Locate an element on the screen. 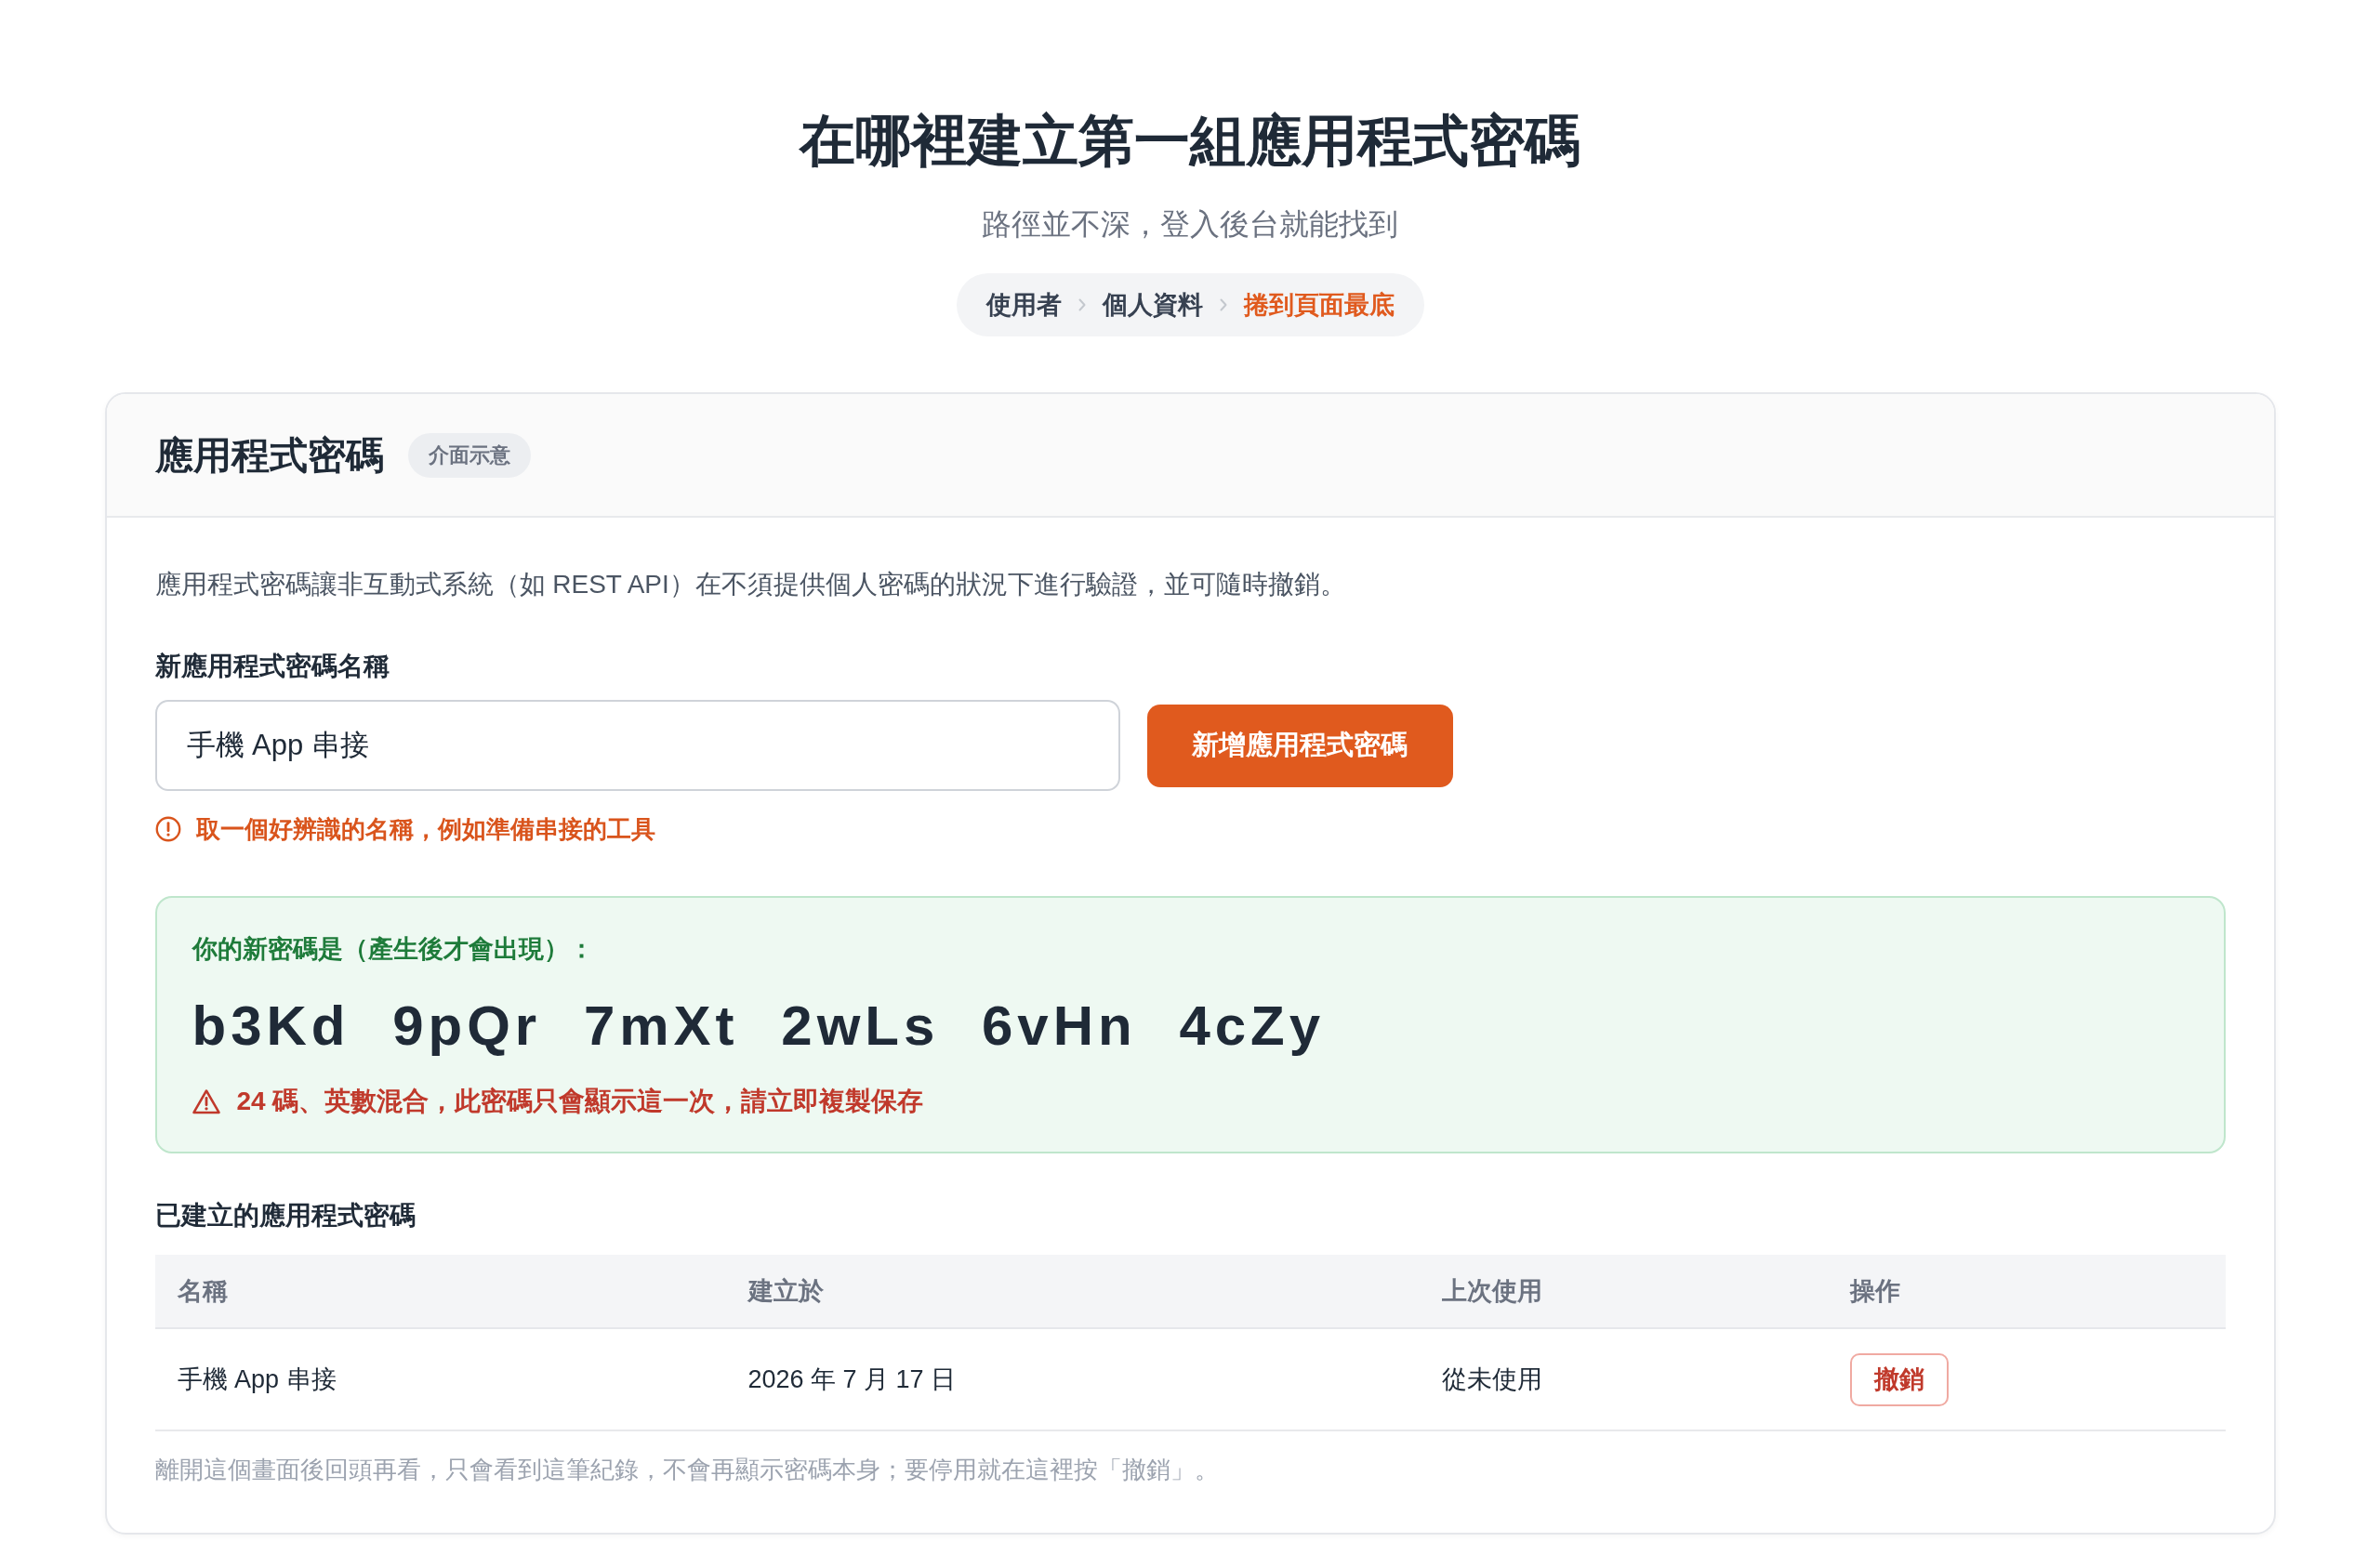 The height and width of the screenshot is (1568, 2380). alert-circle-icon is located at coordinates (167, 829).